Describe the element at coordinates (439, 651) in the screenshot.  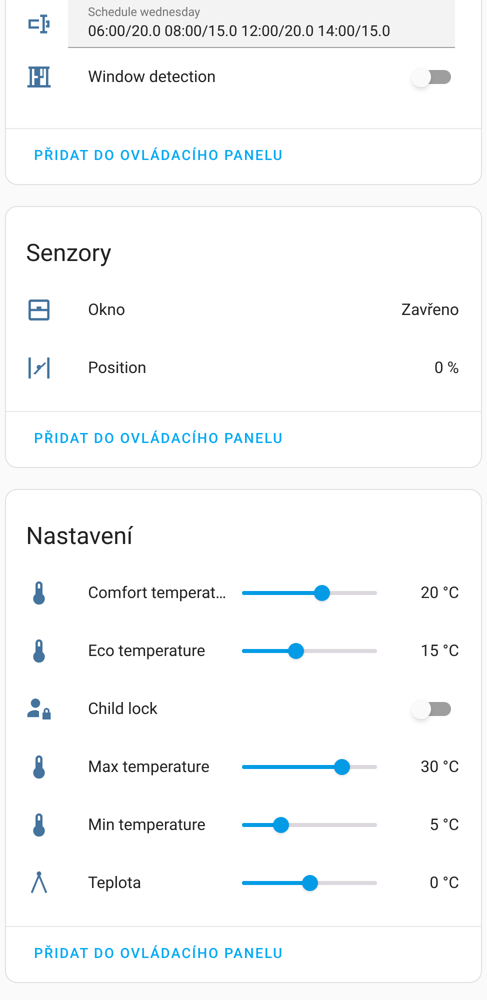
I see `slider-value: 15 °C` at that location.